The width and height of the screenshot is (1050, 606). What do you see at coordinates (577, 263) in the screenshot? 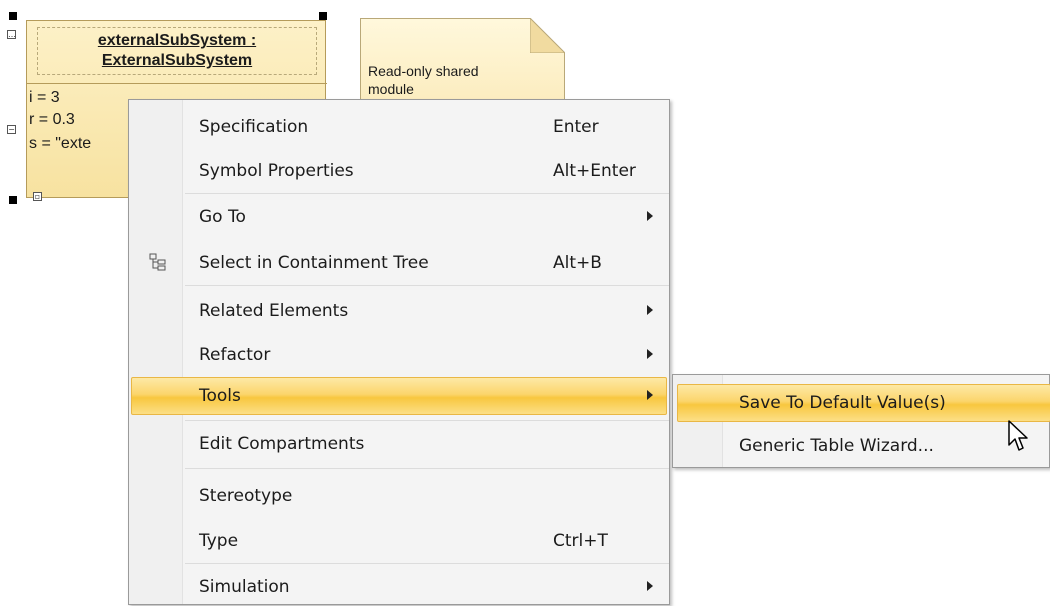
I see `menu-item-shortcut: Alt+B` at bounding box center [577, 263].